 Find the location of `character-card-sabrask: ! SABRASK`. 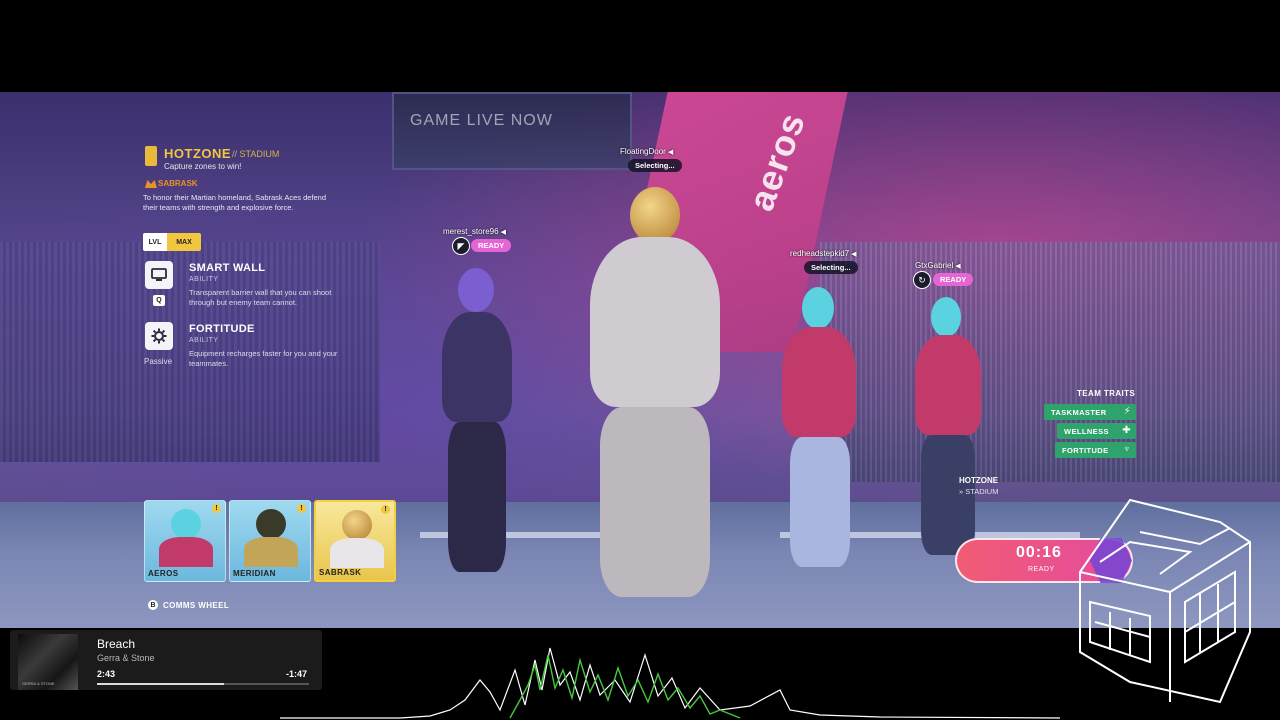

character-card-sabrask: ! SABRASK is located at coordinates (355, 541).